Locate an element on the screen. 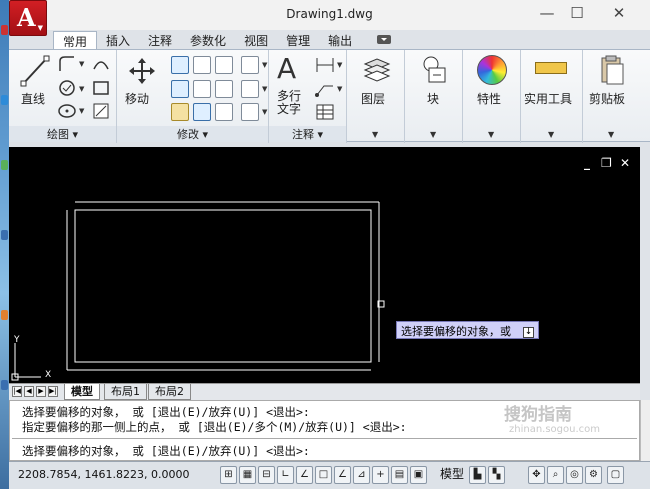 This screenshot has height=489, width=650. offset-icon is located at coordinates (224, 112).